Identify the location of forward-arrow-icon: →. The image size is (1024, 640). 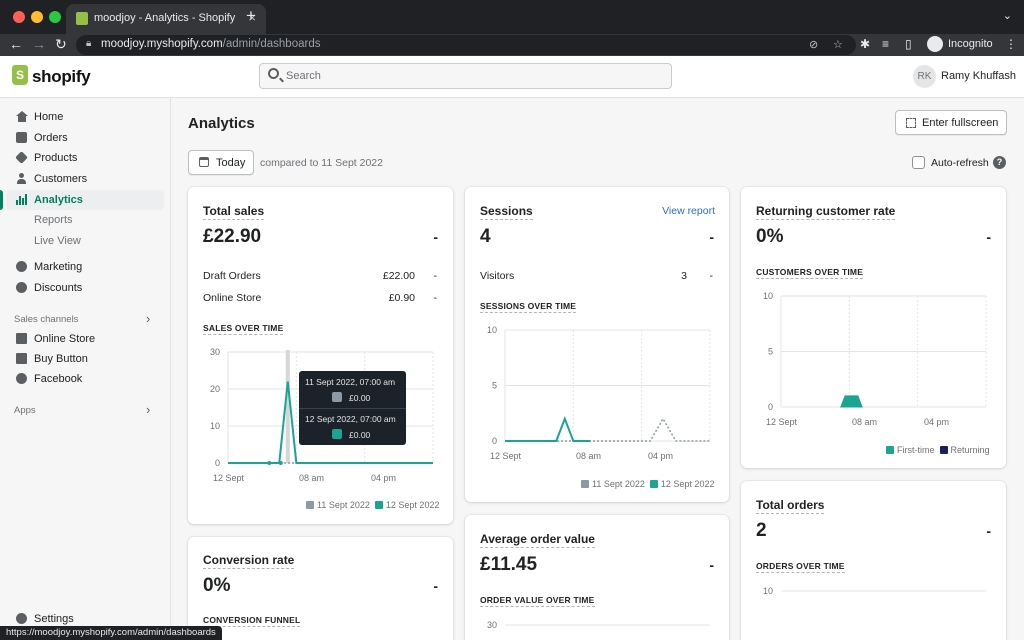
(39, 44).